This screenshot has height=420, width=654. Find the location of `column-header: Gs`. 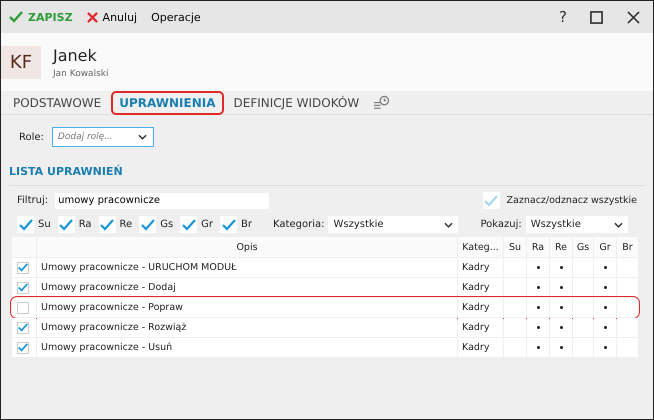

column-header: Gs is located at coordinates (583, 247).